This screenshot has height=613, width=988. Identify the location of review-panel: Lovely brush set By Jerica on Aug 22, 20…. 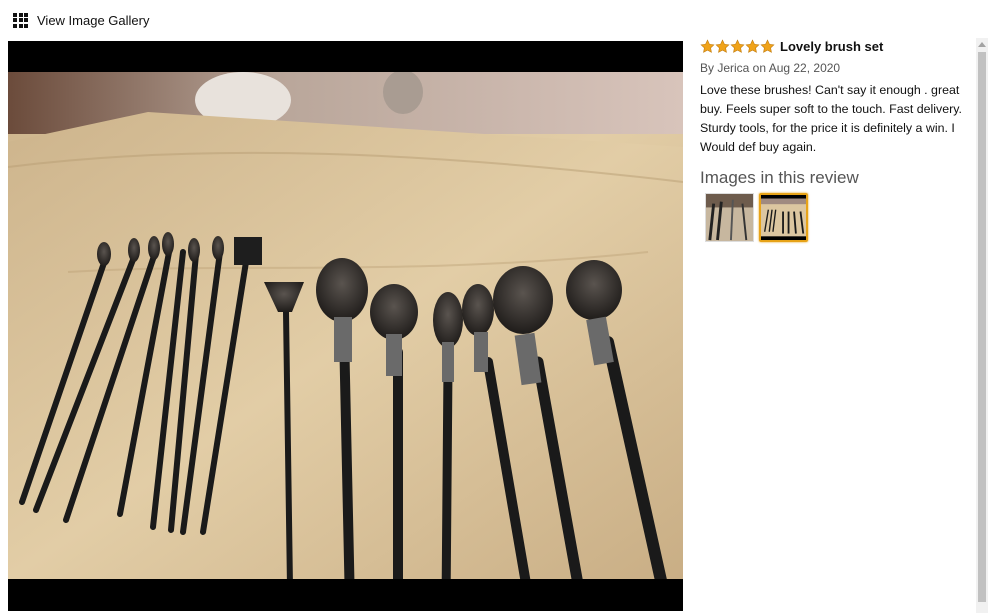
(838, 140).